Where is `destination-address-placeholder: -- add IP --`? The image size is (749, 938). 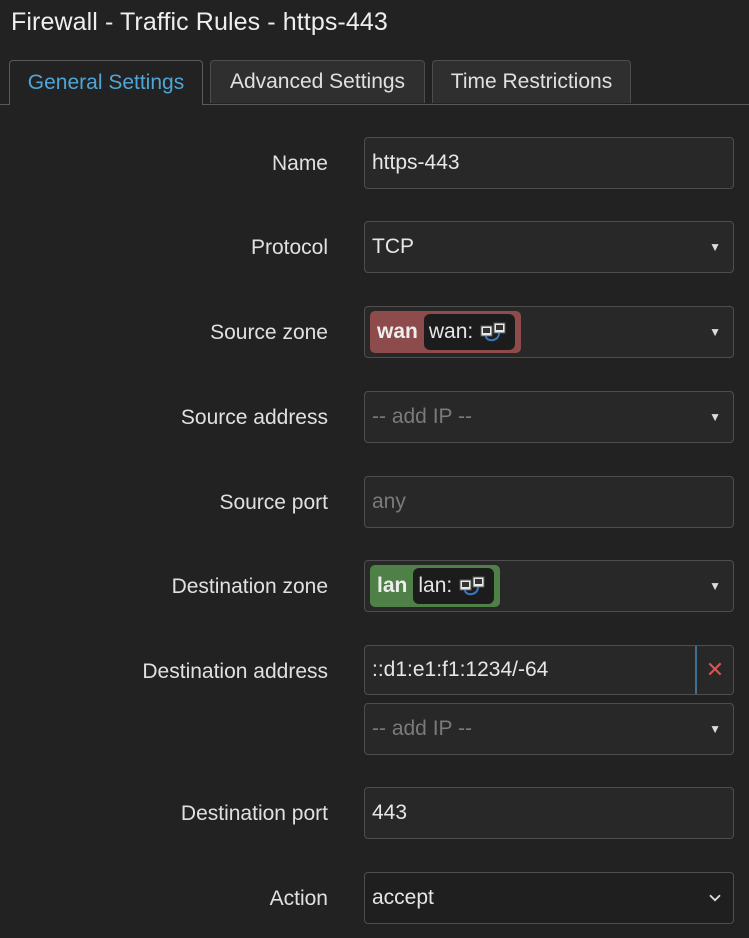
destination-address-placeholder: -- add IP -- is located at coordinates (422, 728).